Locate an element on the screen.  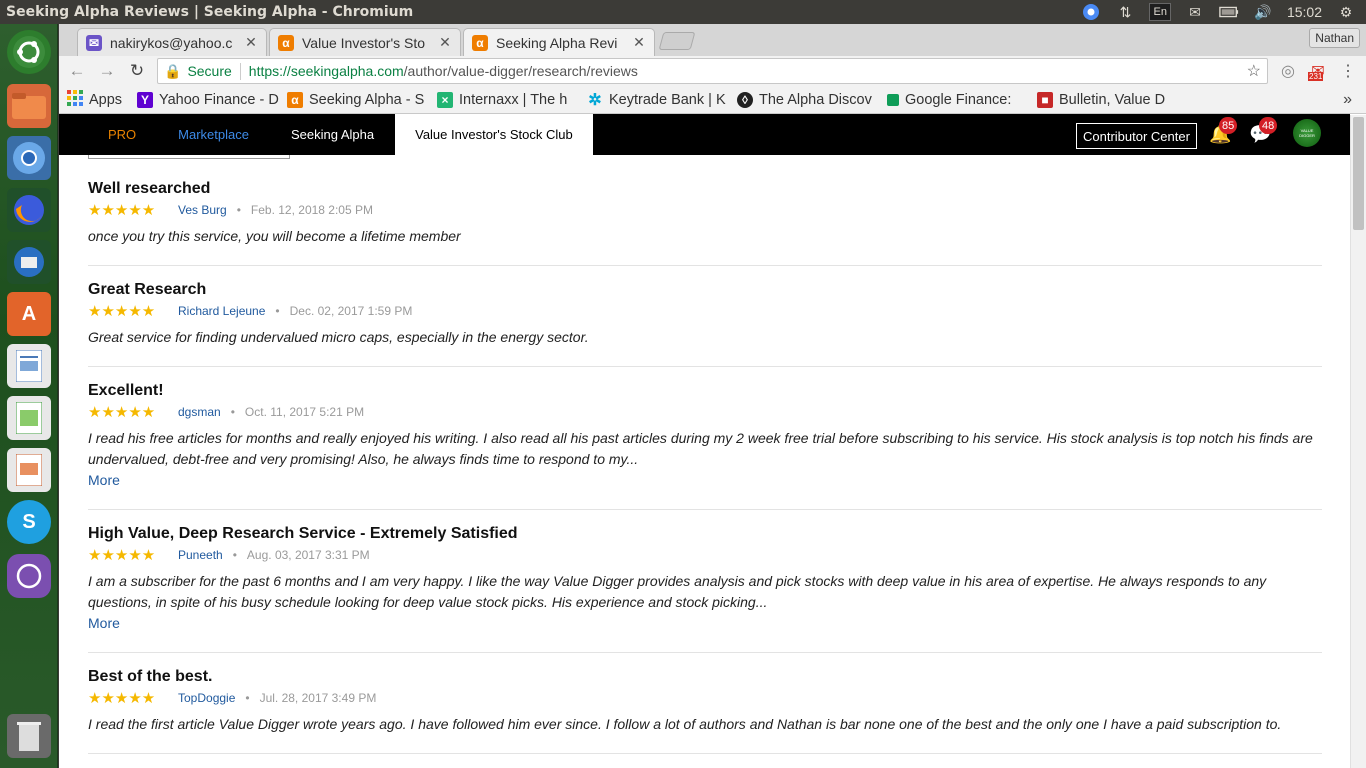
bookmark-label: The Alpha Discov is located at coordinates (815, 99).